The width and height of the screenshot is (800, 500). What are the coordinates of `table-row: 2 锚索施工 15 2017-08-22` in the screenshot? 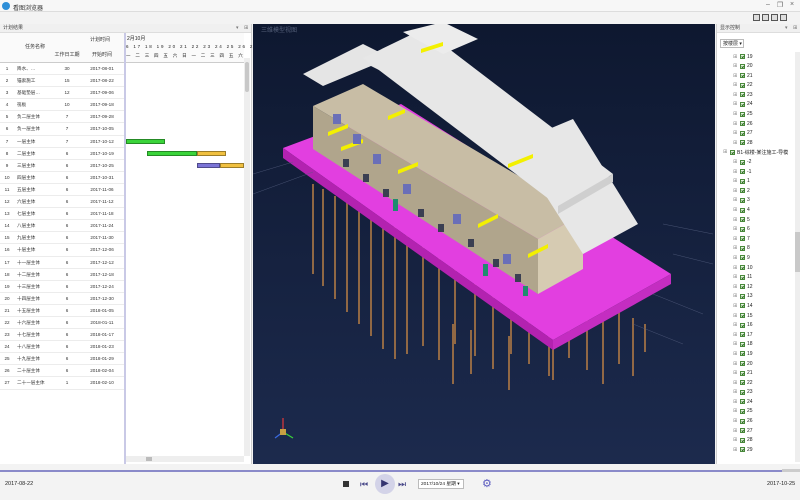 It's located at (62, 81).